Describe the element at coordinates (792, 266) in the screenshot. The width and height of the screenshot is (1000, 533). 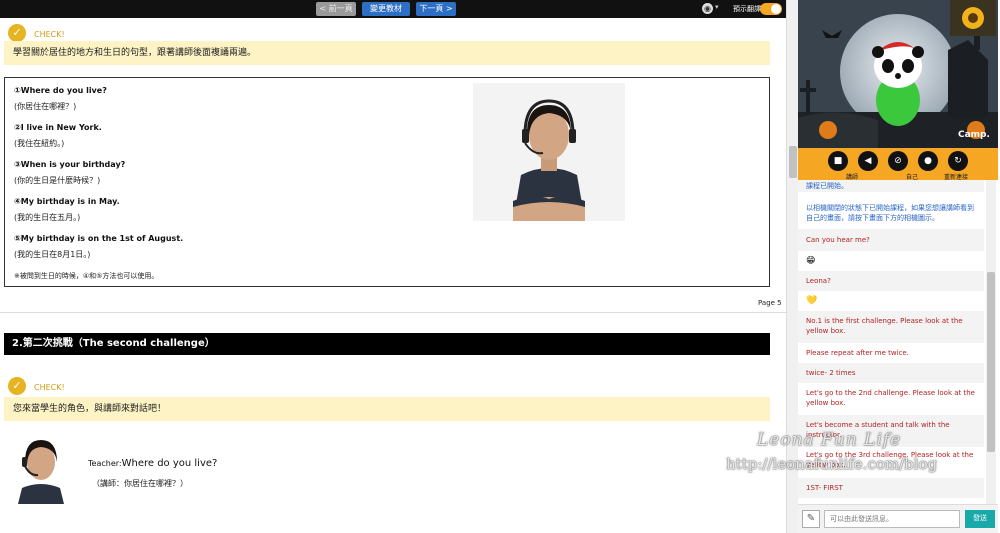
I see `lesson-scrollbar` at that location.